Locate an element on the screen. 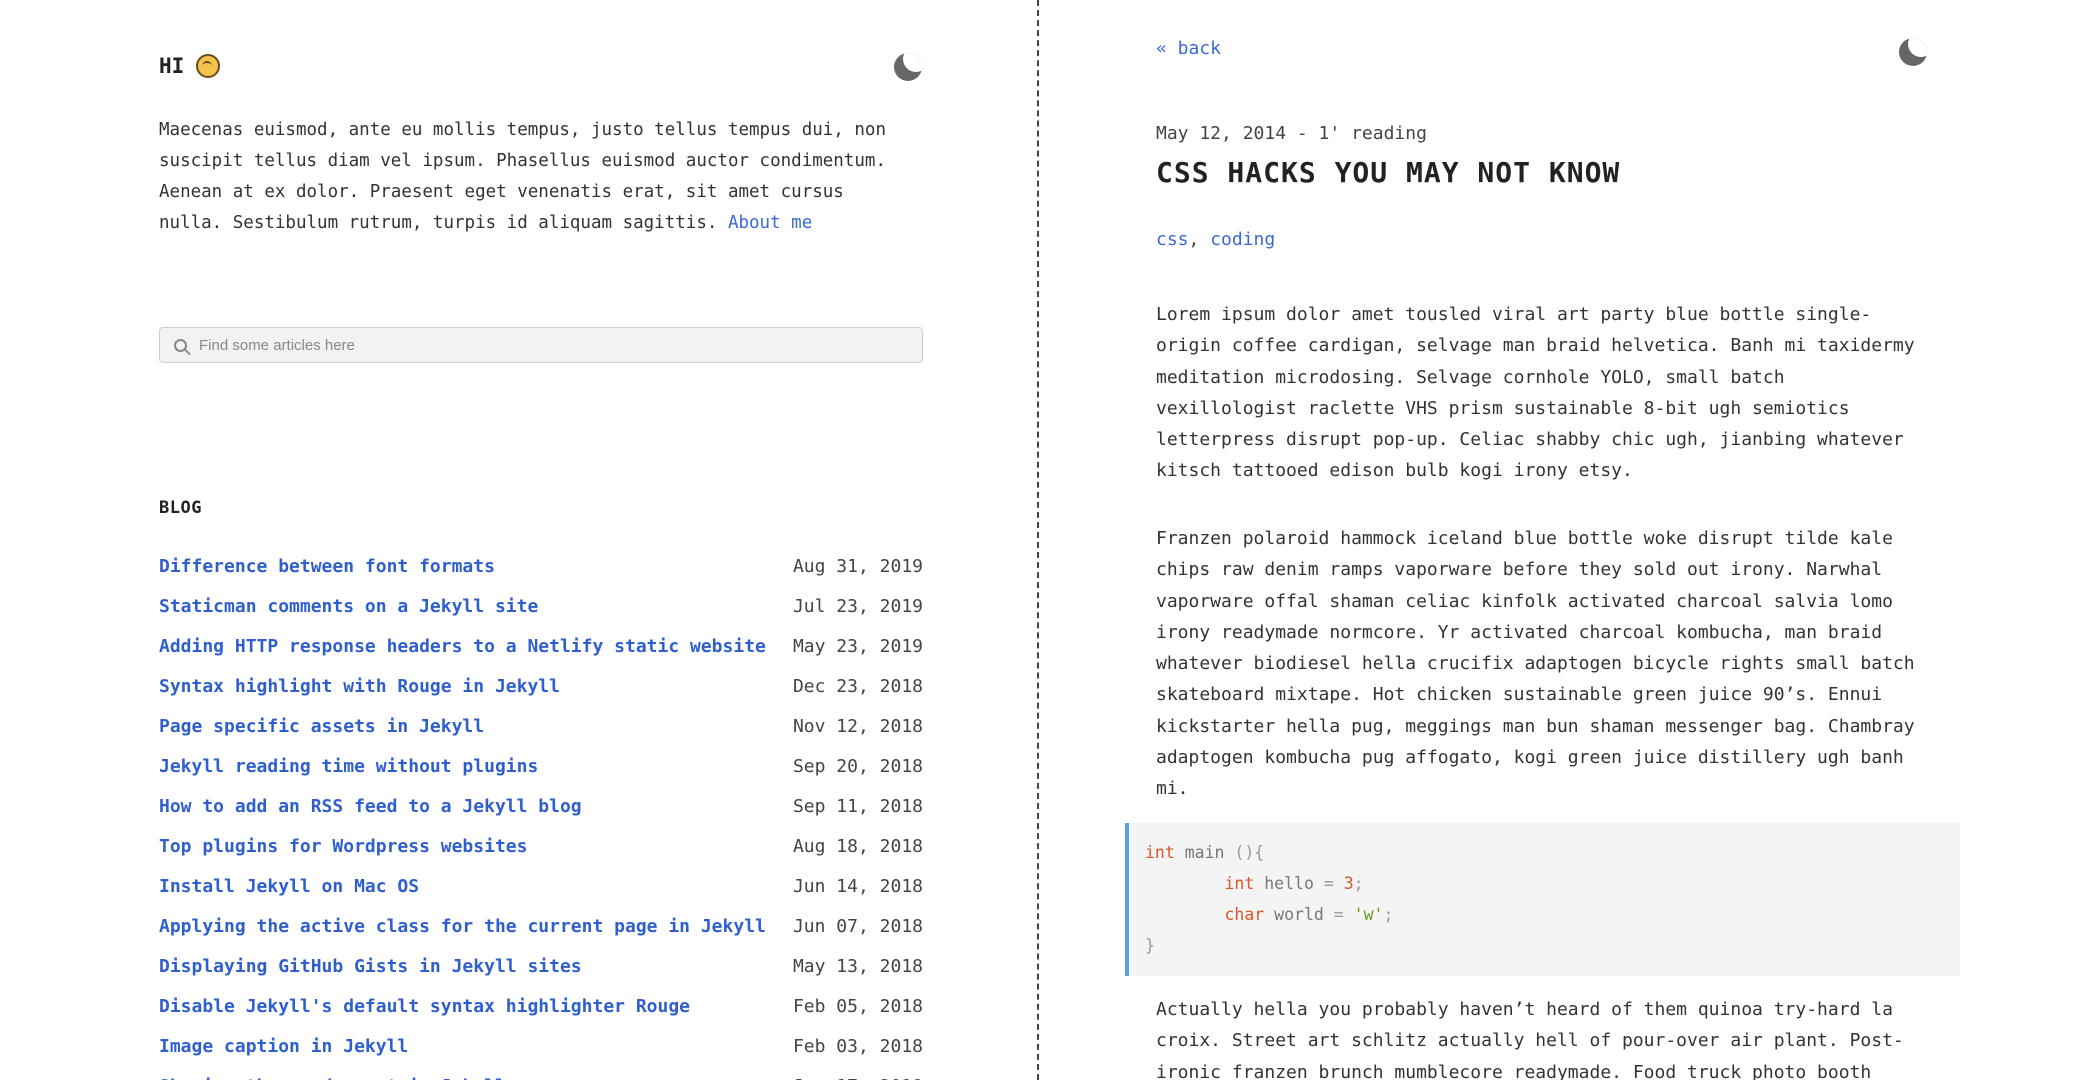 The image size is (2080, 1080). search-input is located at coordinates (539, 345).